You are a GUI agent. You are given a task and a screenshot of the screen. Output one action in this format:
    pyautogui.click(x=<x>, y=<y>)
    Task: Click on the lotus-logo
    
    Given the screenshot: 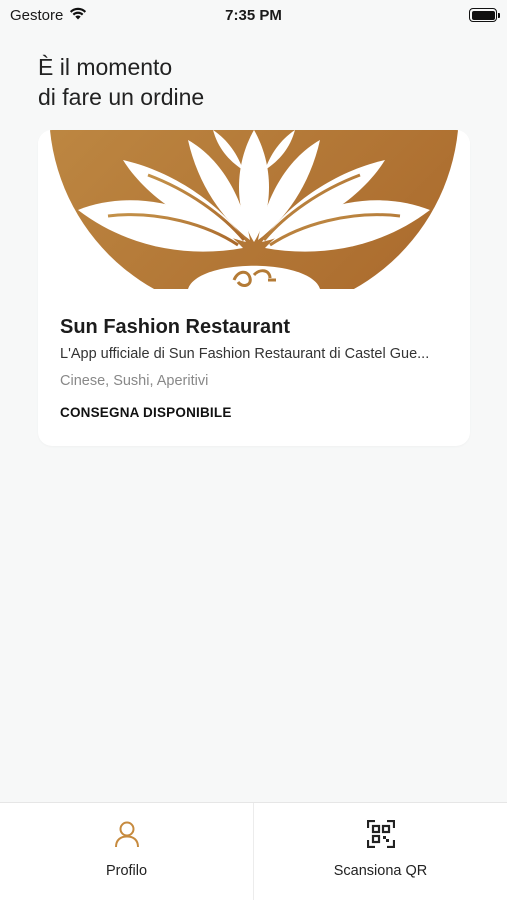 What is the action you would take?
    pyautogui.click(x=254, y=209)
    